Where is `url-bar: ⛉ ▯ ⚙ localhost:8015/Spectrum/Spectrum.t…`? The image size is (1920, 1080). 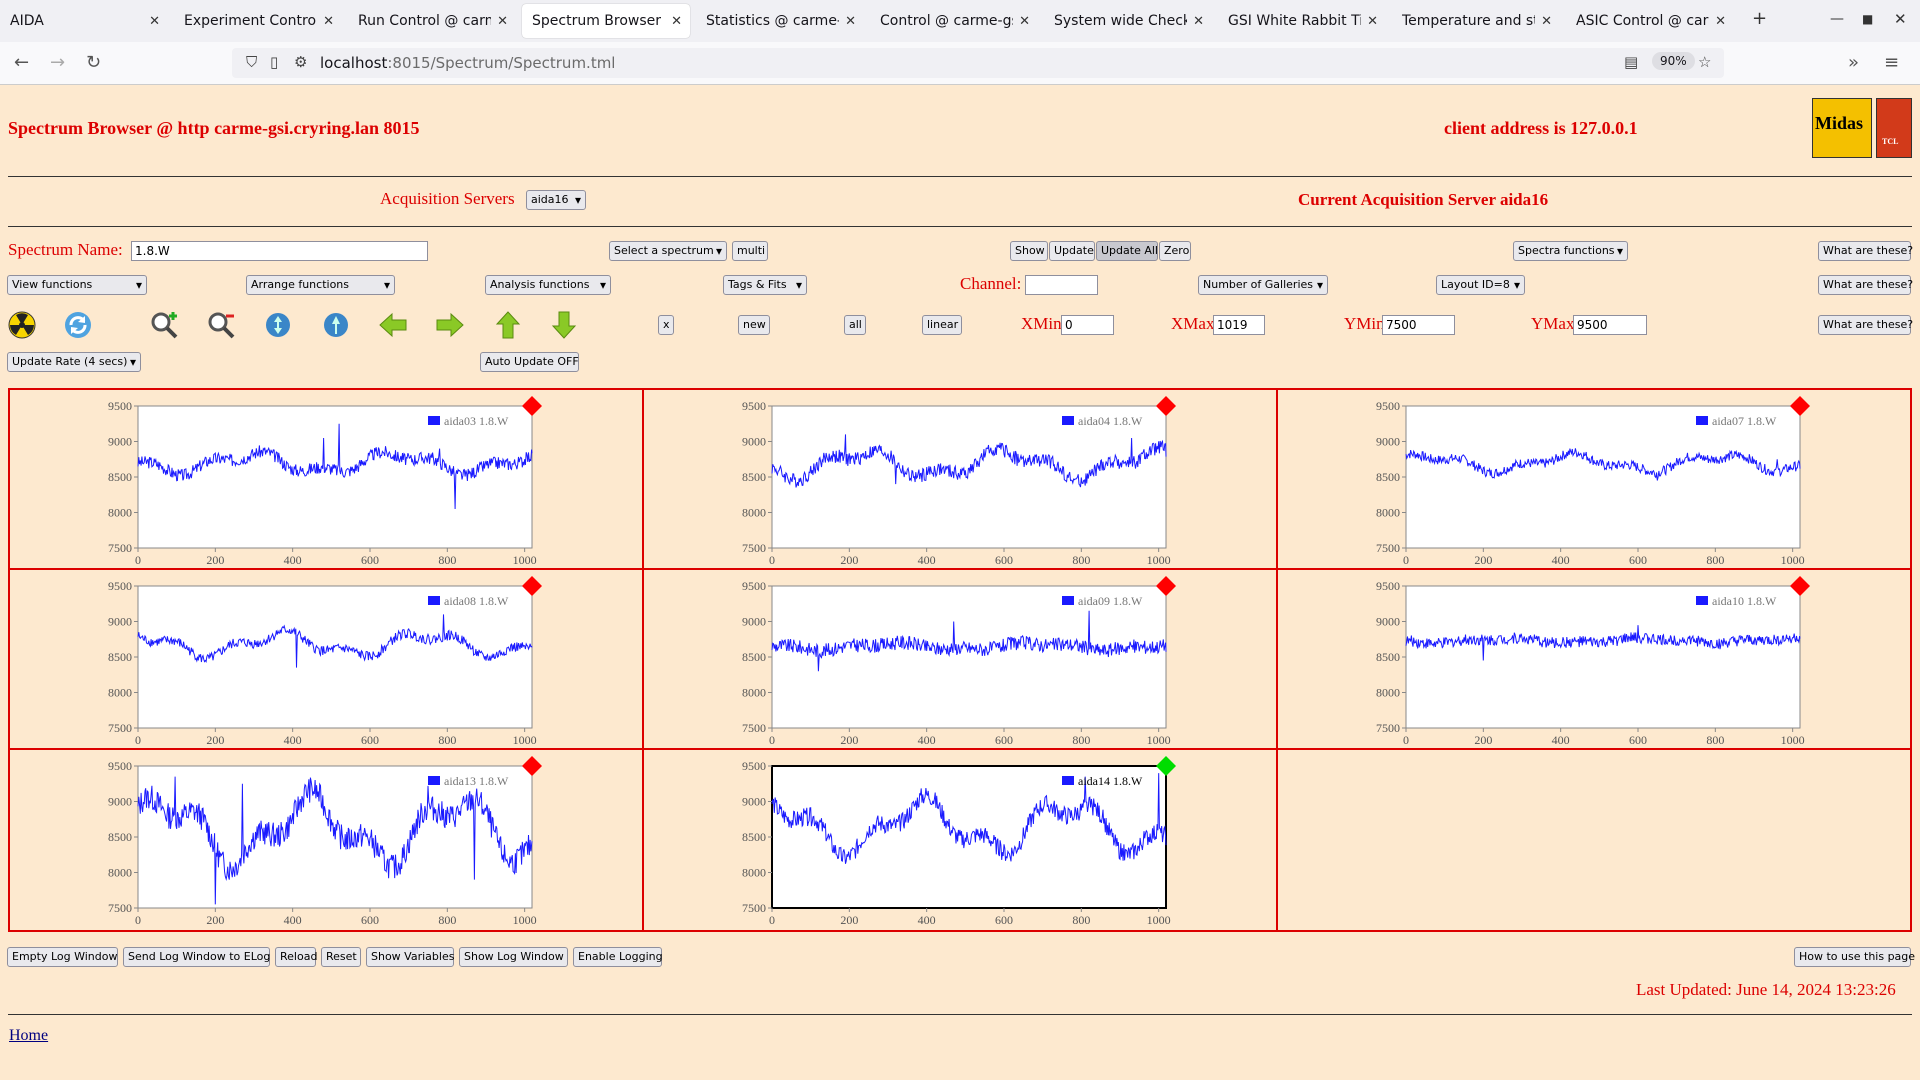
url-bar: ⛉ ▯ ⚙ localhost:8015/Spectrum/Spectrum.t… is located at coordinates (978, 63).